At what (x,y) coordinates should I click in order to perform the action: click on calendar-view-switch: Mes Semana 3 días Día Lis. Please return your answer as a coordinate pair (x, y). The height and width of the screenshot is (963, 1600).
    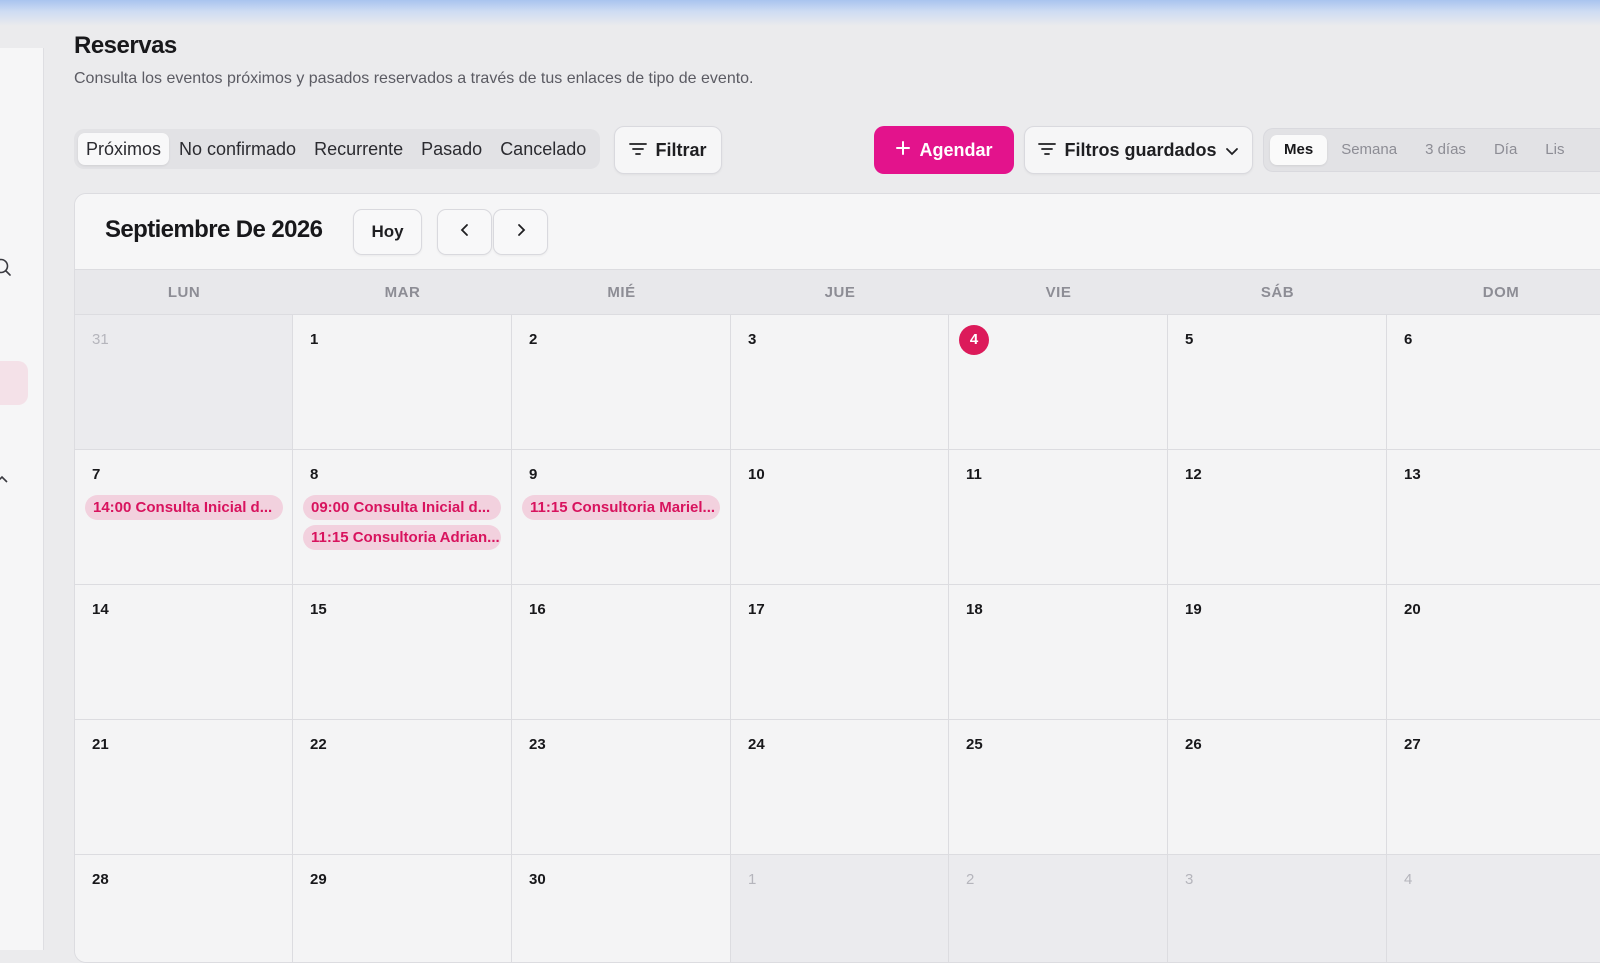
    Looking at the image, I should click on (1431, 150).